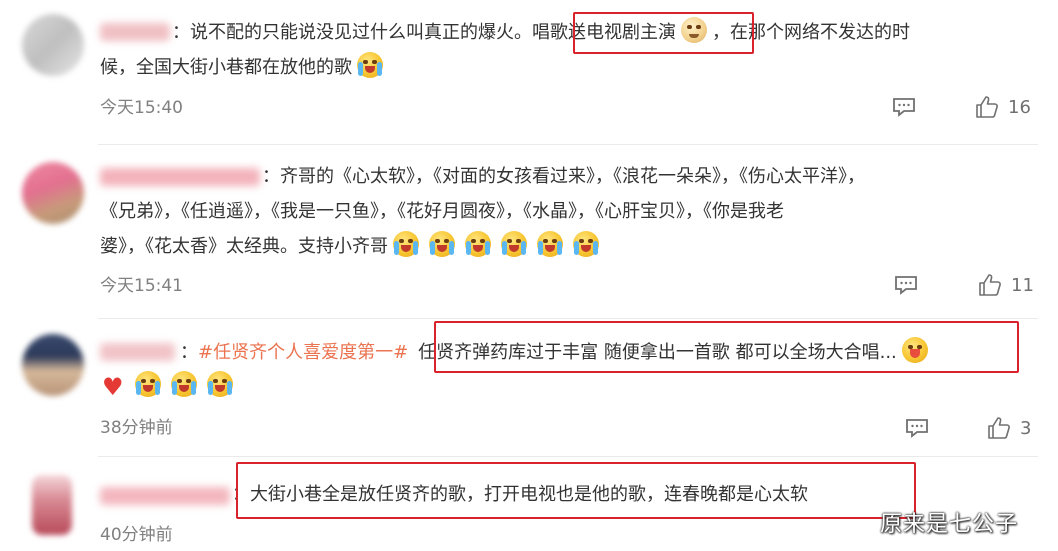  Describe the element at coordinates (1019, 107) in the screenshot. I see `like-count: 16` at that location.